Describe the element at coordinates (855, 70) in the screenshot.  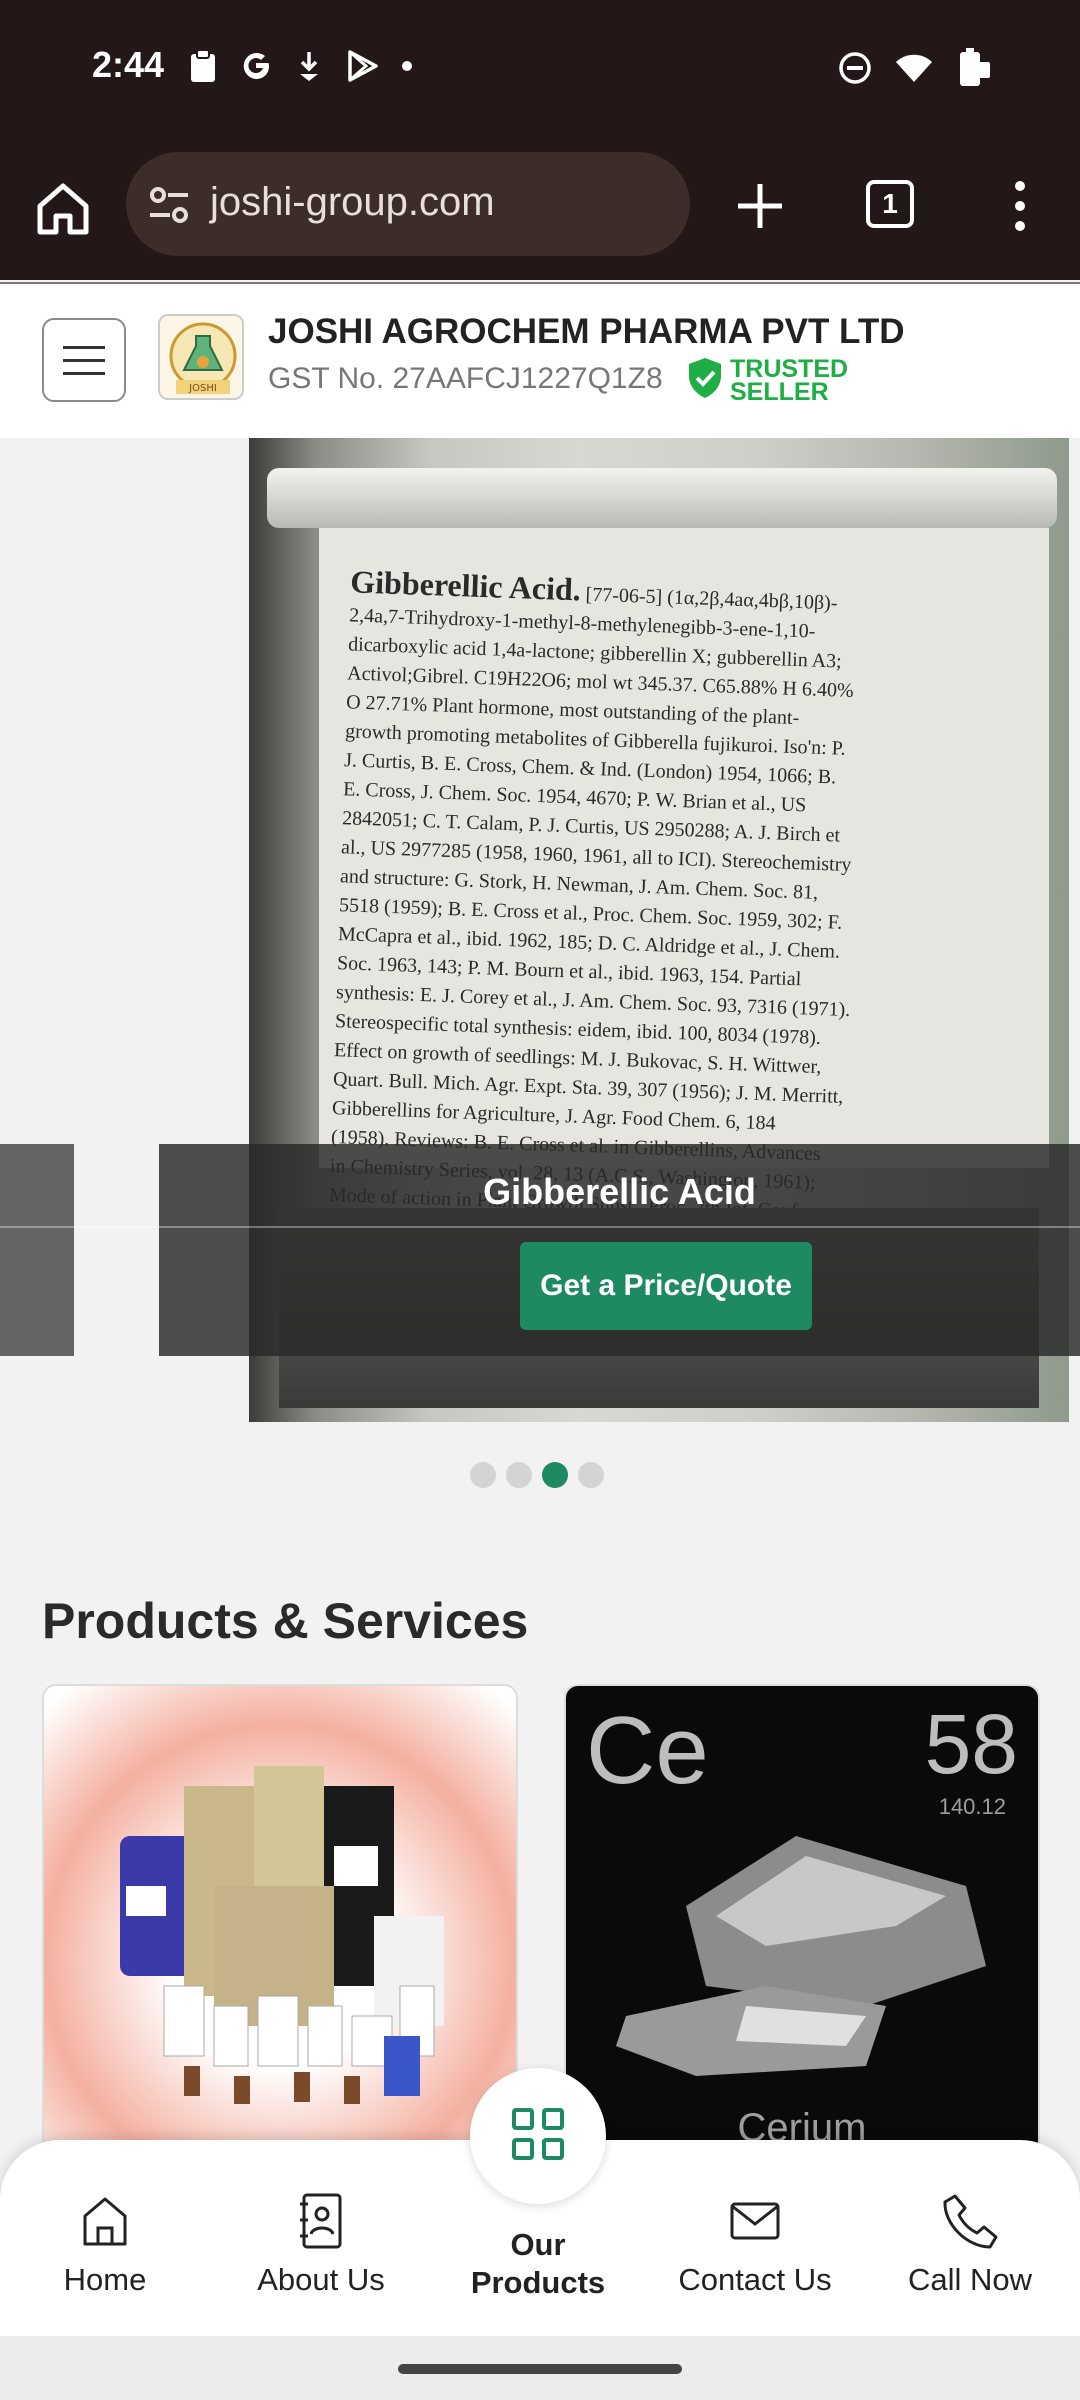
I see `dnd-icon` at that location.